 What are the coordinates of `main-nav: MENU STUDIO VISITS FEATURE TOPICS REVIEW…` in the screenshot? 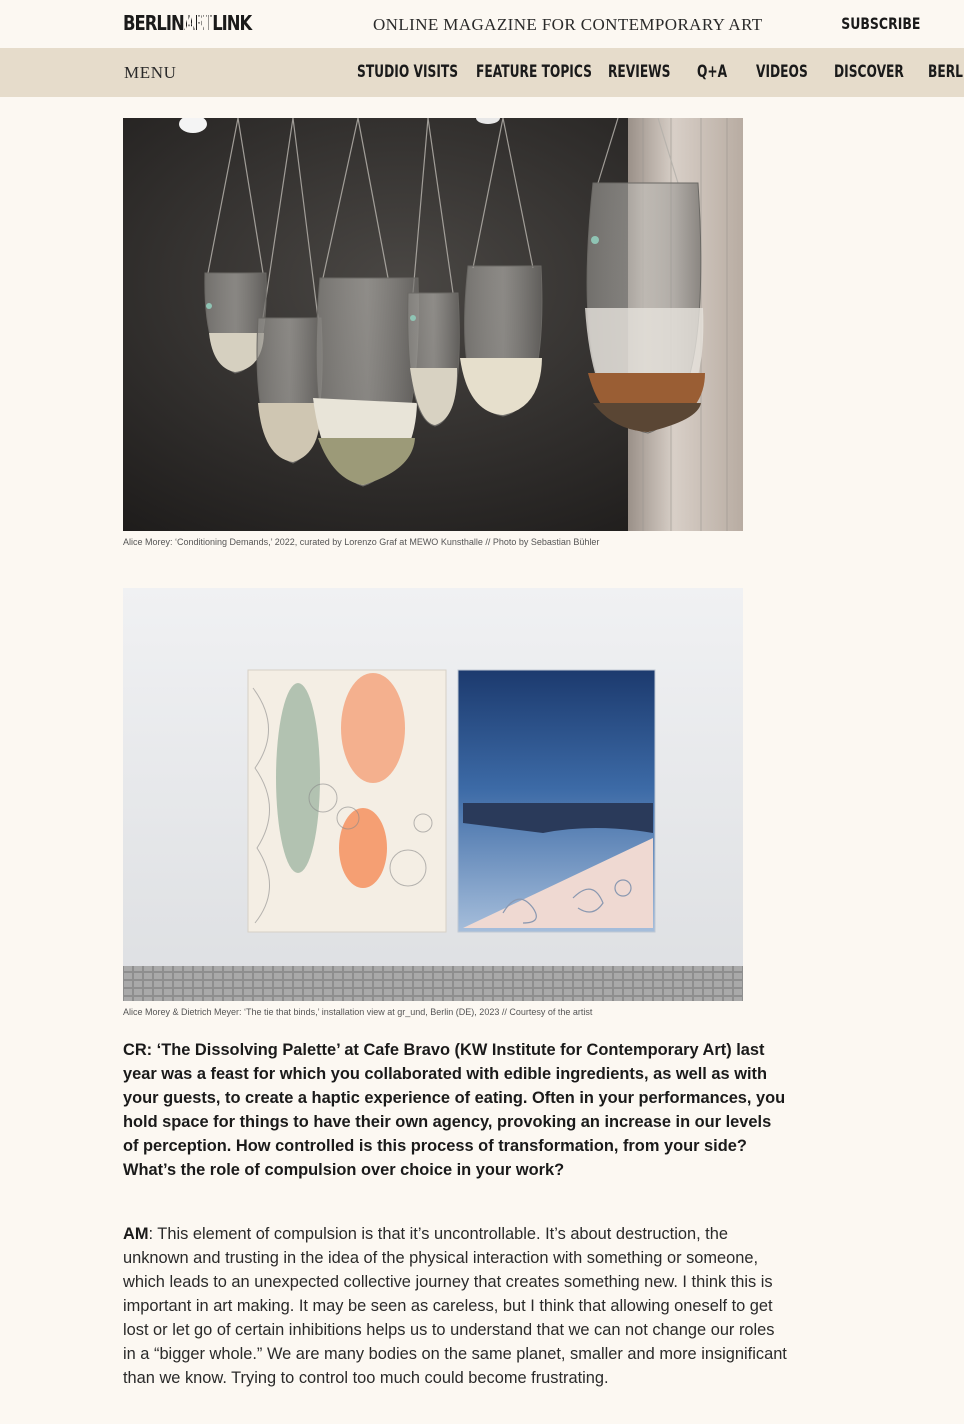 It's located at (482, 72).